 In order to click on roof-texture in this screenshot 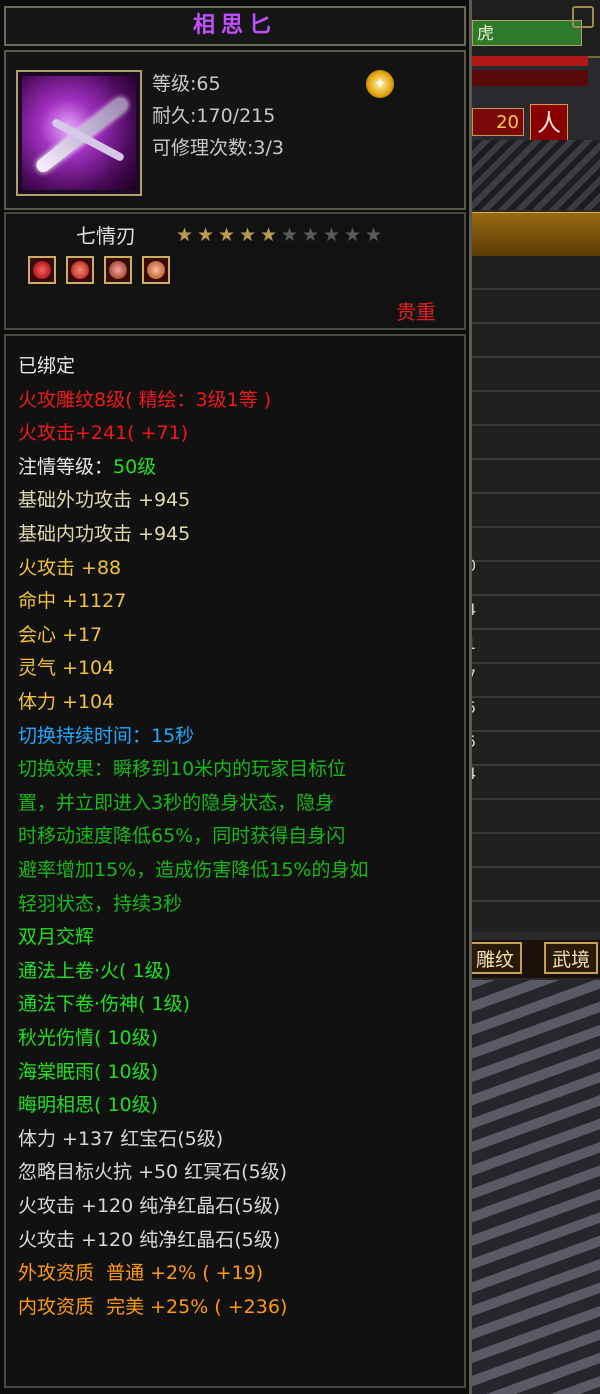, I will do `click(533, 175)`.